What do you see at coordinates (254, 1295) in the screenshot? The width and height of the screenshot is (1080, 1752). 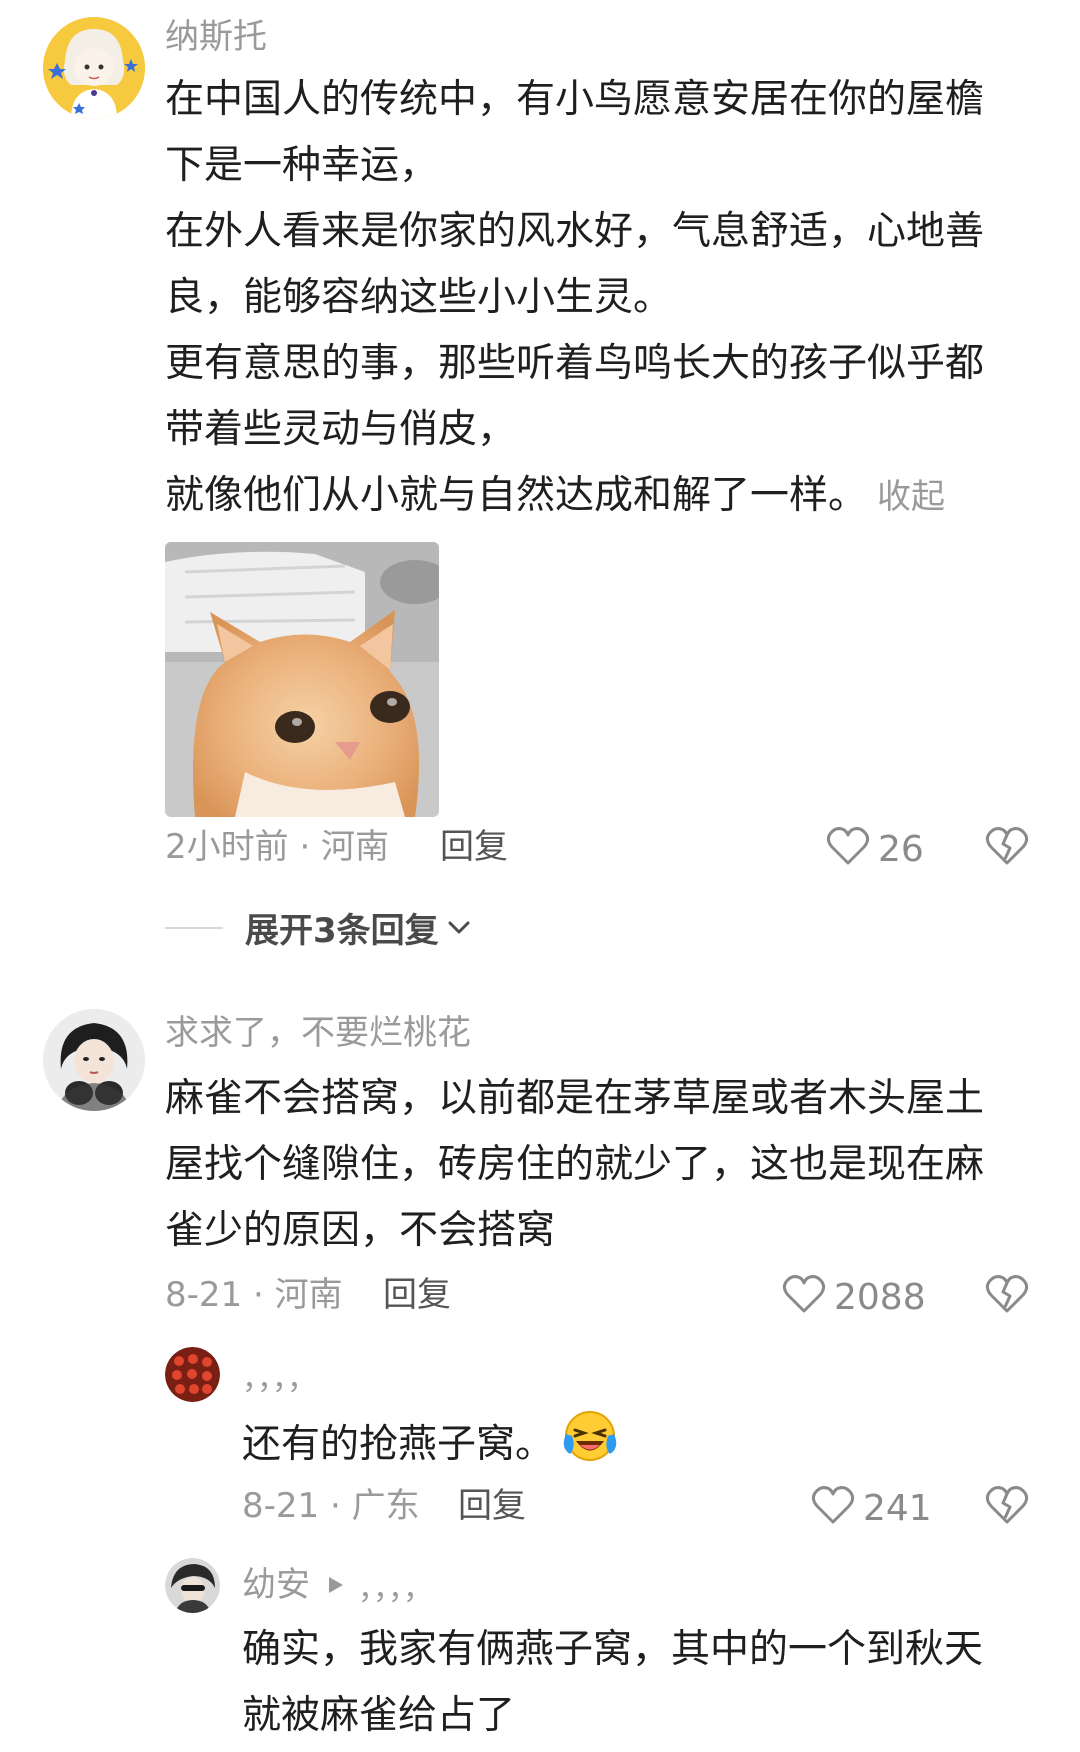 I see `comment-meta: 8-21 · 河南` at bounding box center [254, 1295].